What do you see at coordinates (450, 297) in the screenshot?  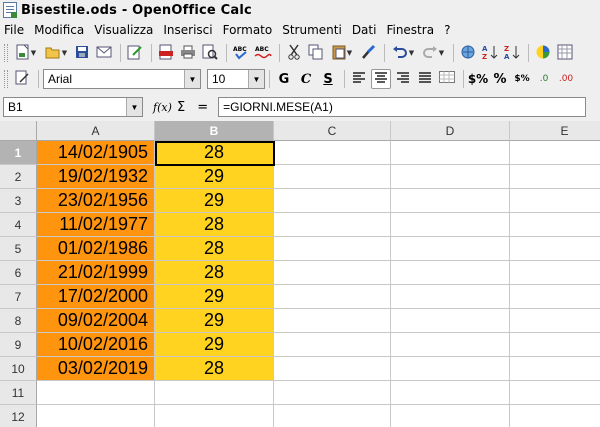 I see `cell-d7` at bounding box center [450, 297].